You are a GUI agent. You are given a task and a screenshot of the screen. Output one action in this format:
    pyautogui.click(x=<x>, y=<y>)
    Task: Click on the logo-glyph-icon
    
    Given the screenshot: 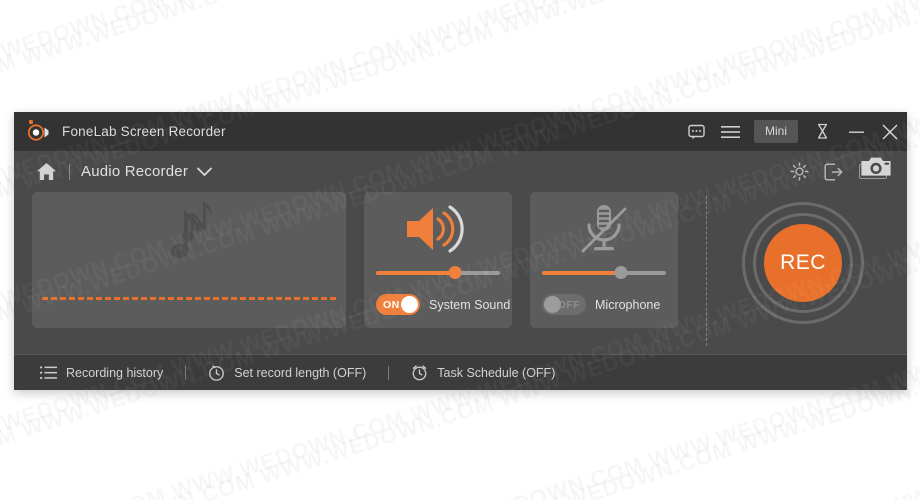 What is the action you would take?
    pyautogui.click(x=38, y=132)
    